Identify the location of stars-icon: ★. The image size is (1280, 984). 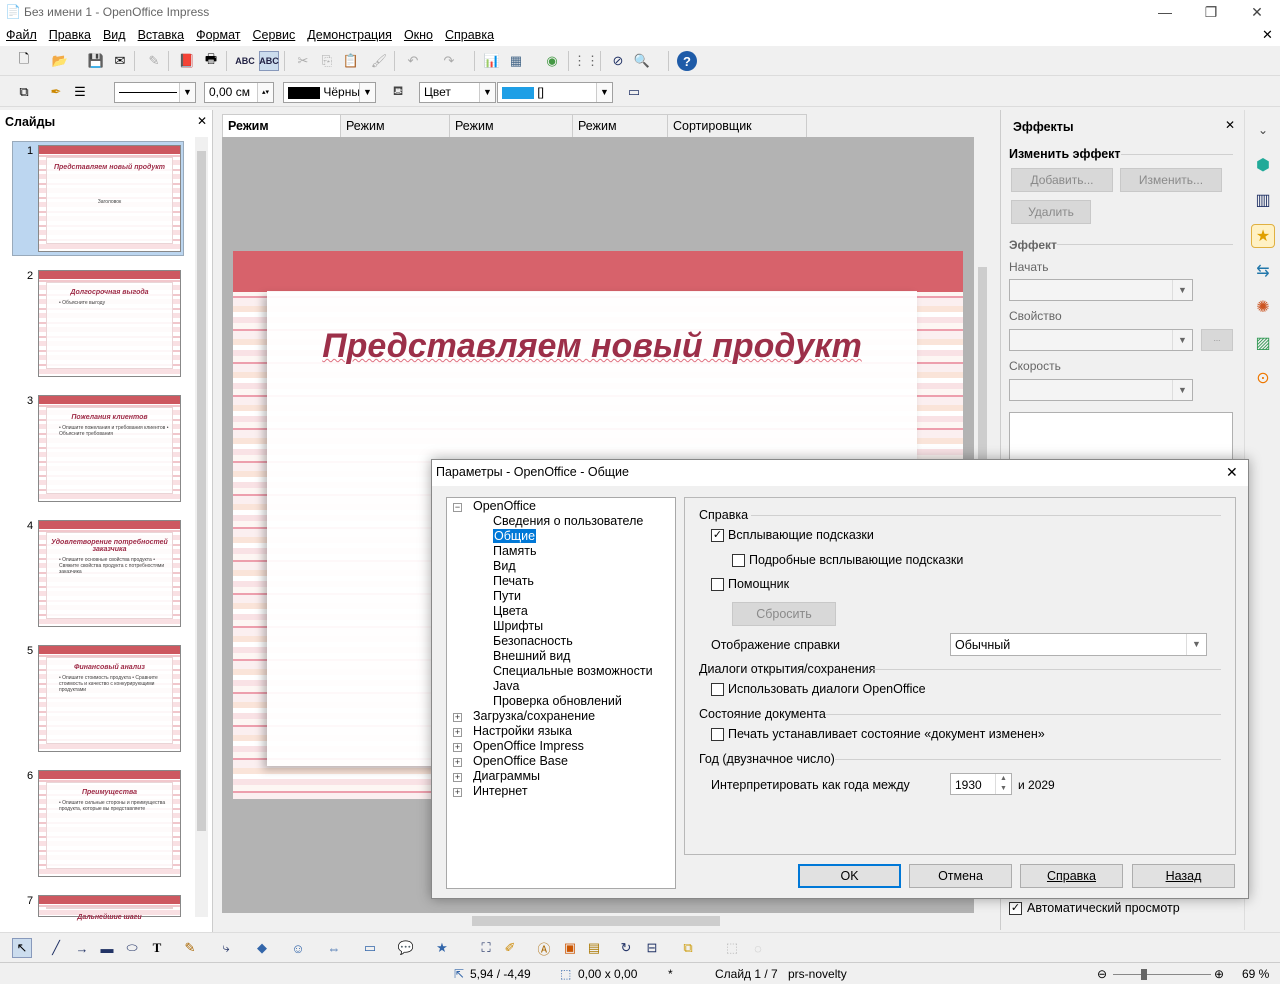
(442, 948).